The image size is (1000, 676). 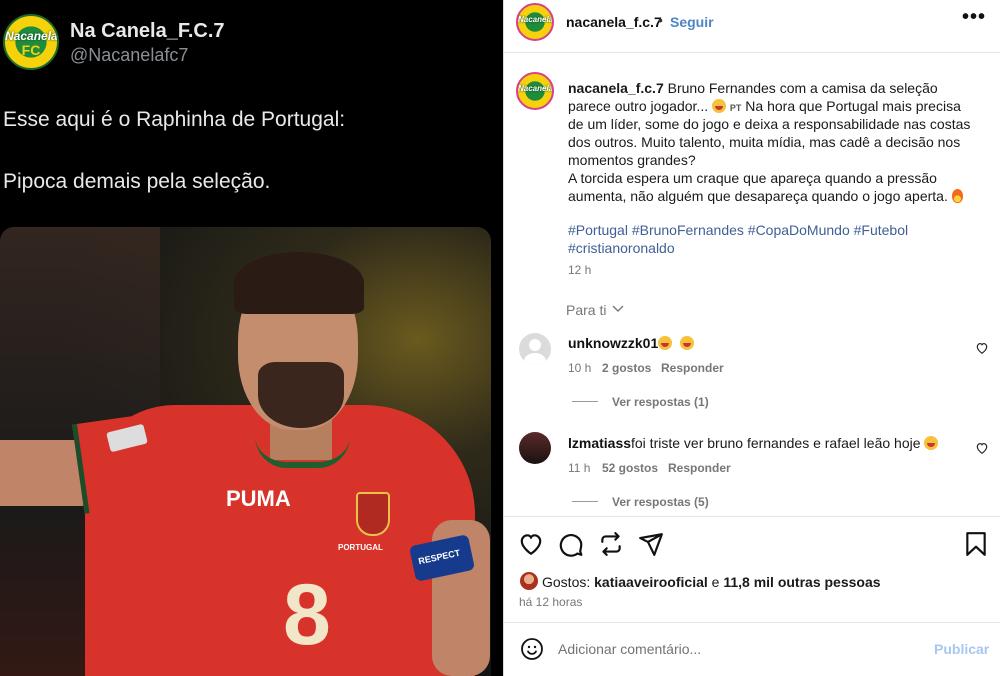 What do you see at coordinates (976, 544) in the screenshot?
I see `bookmark-icon` at bounding box center [976, 544].